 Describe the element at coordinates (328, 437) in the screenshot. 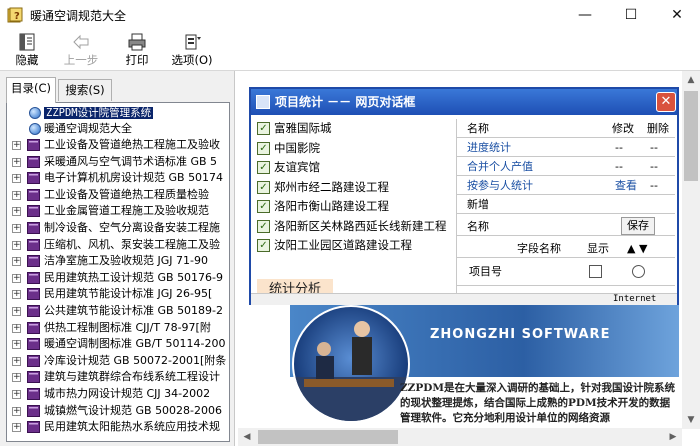

I see `horizontal-scroll-thumb` at that location.